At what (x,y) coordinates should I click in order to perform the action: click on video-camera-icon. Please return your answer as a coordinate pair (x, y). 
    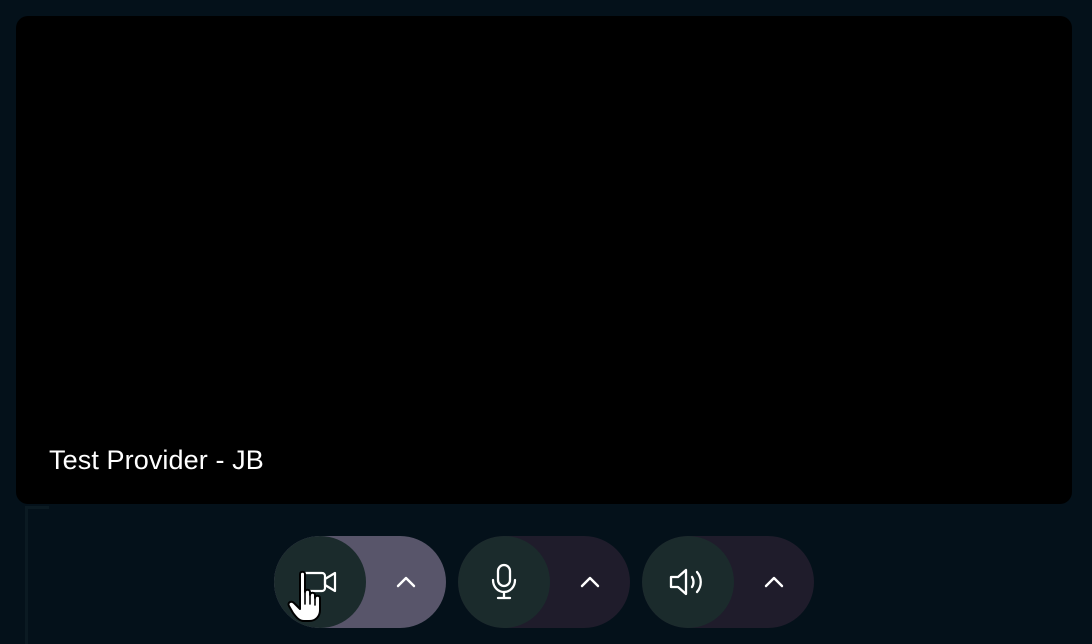
    Looking at the image, I should click on (320, 582).